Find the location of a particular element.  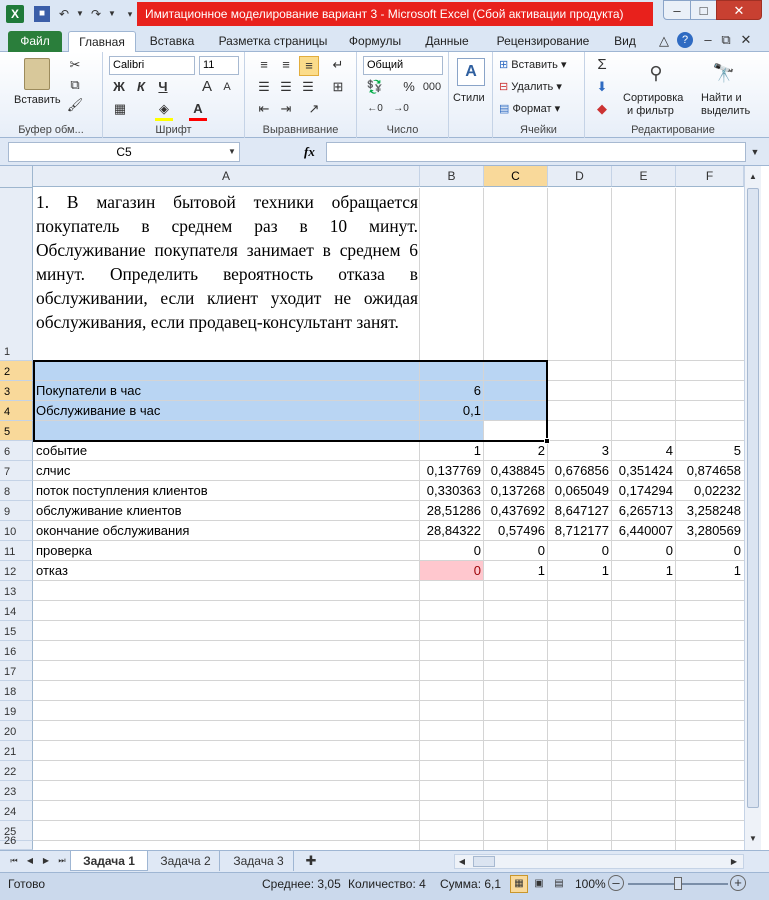

row-header-16: 16 is located at coordinates (16, 651).